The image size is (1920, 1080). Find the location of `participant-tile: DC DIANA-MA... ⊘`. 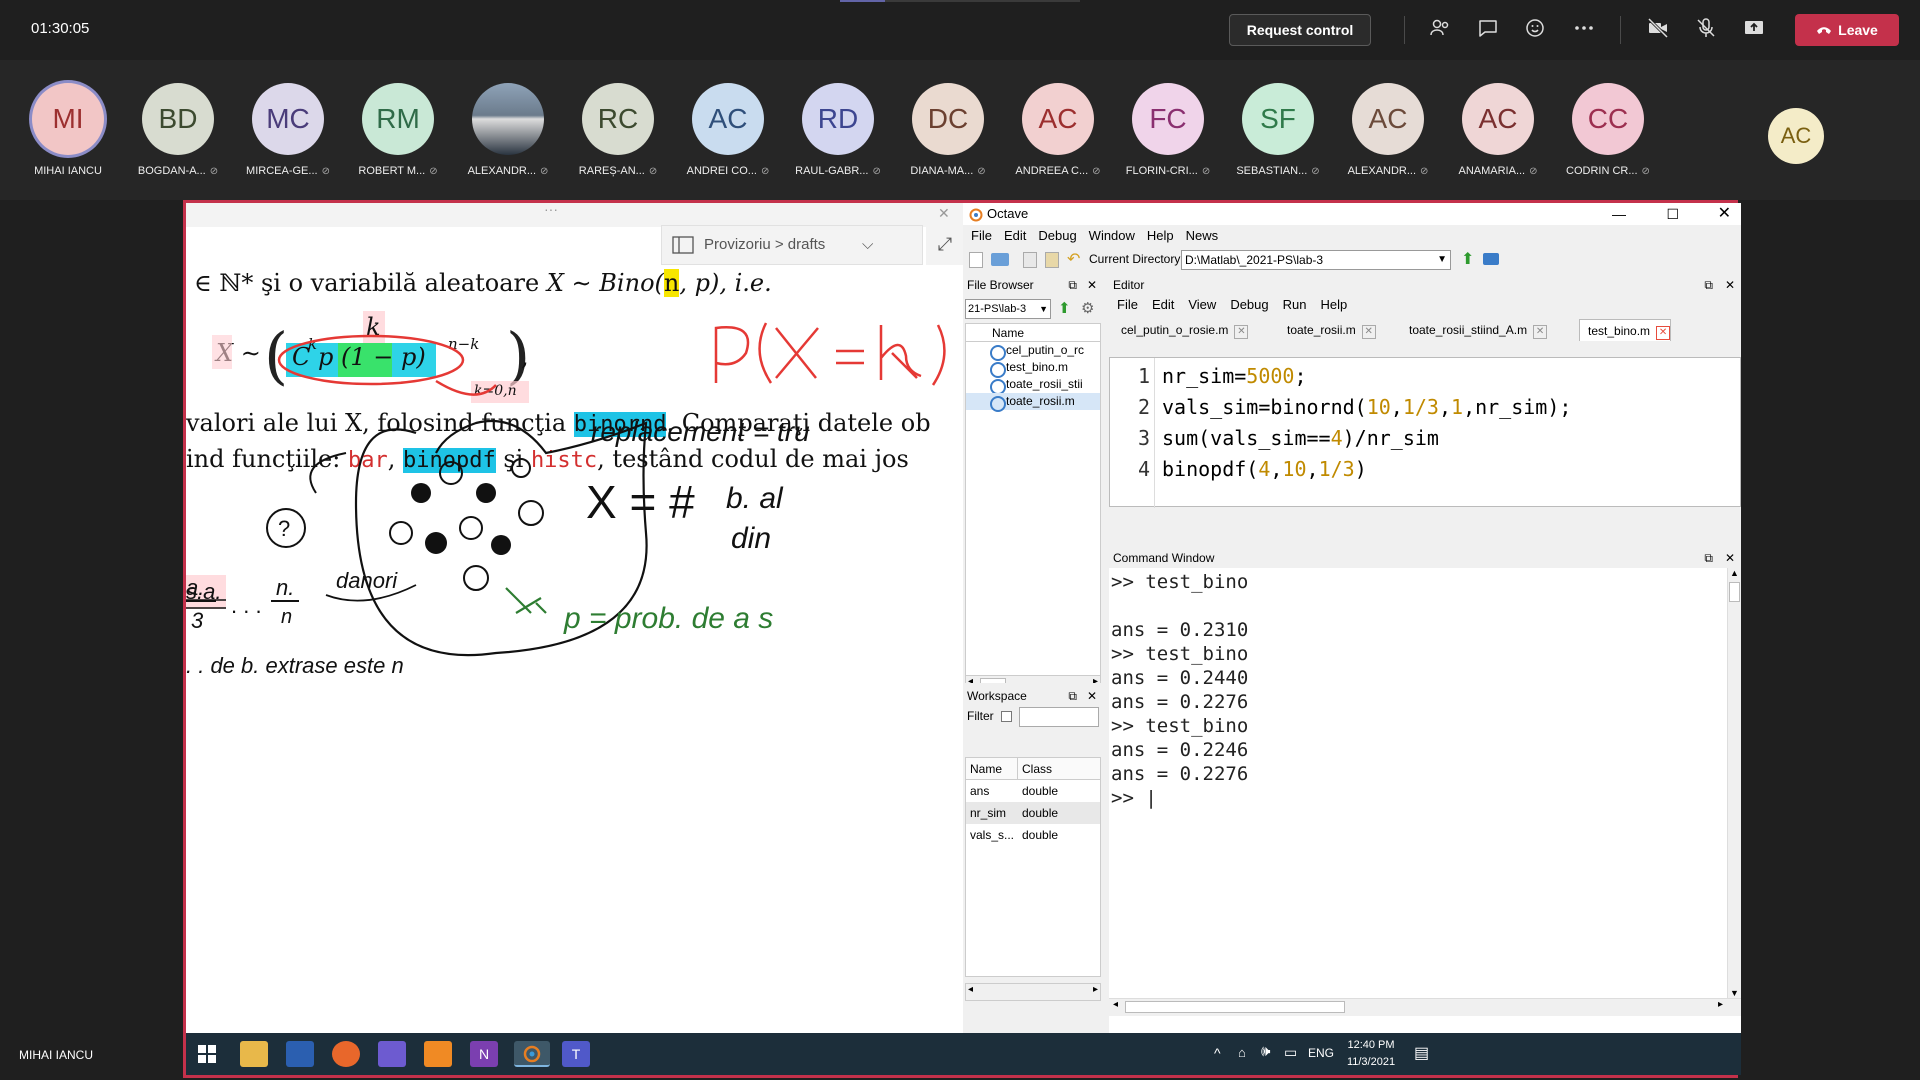

participant-tile: DC DIANA-MA... ⊘ is located at coordinates (948, 135).